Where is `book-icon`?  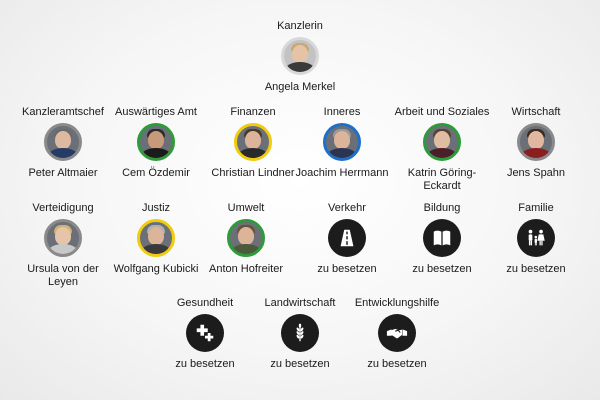
book-icon is located at coordinates (442, 238).